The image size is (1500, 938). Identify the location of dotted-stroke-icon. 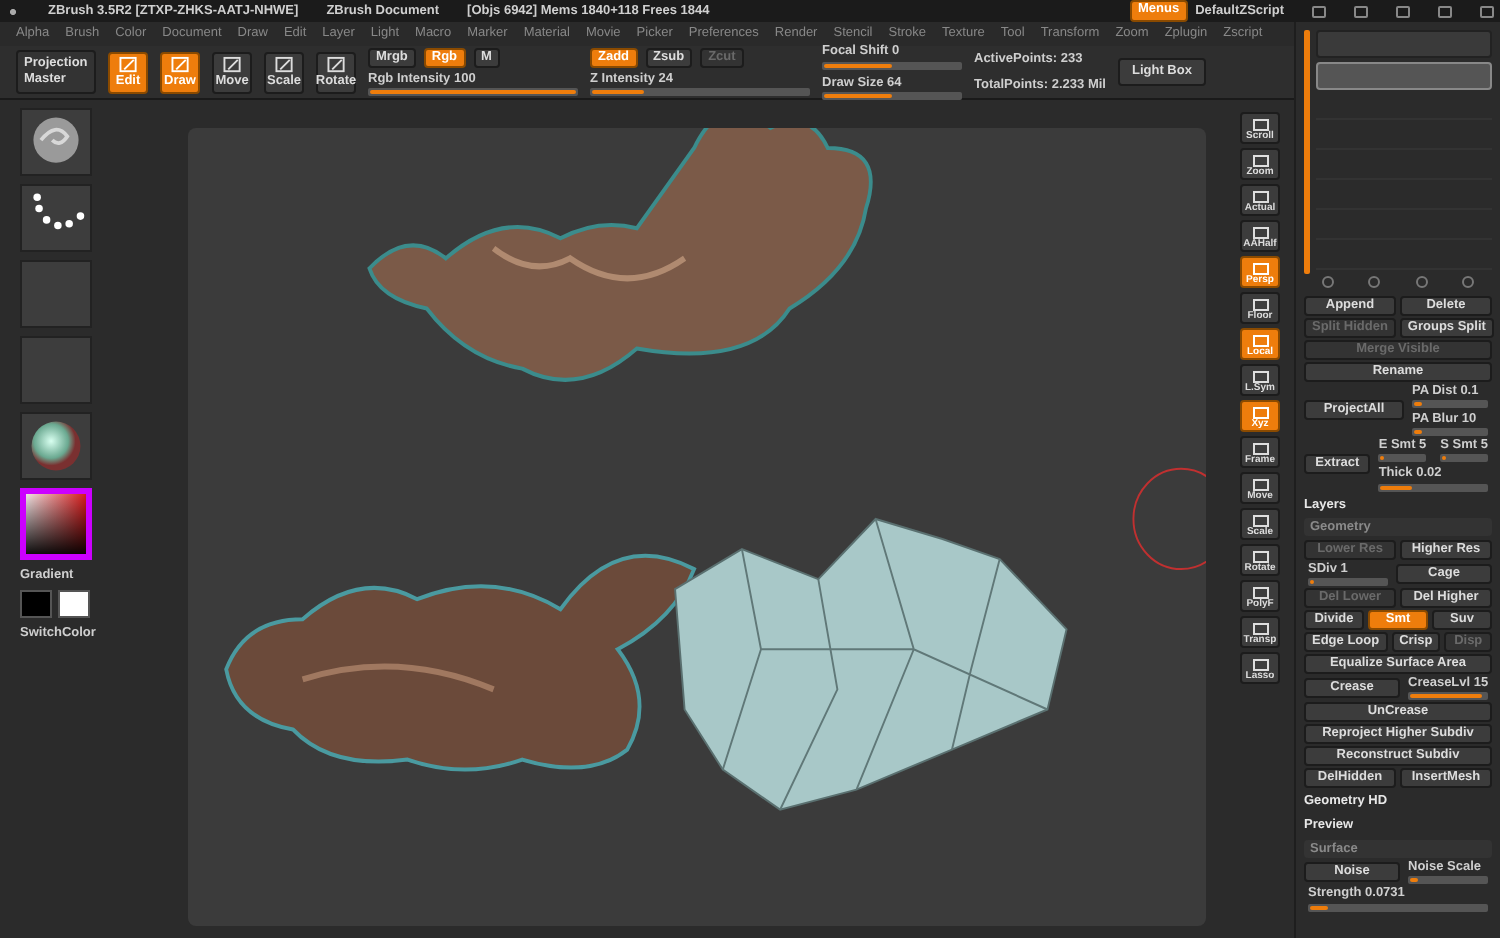
(56, 218).